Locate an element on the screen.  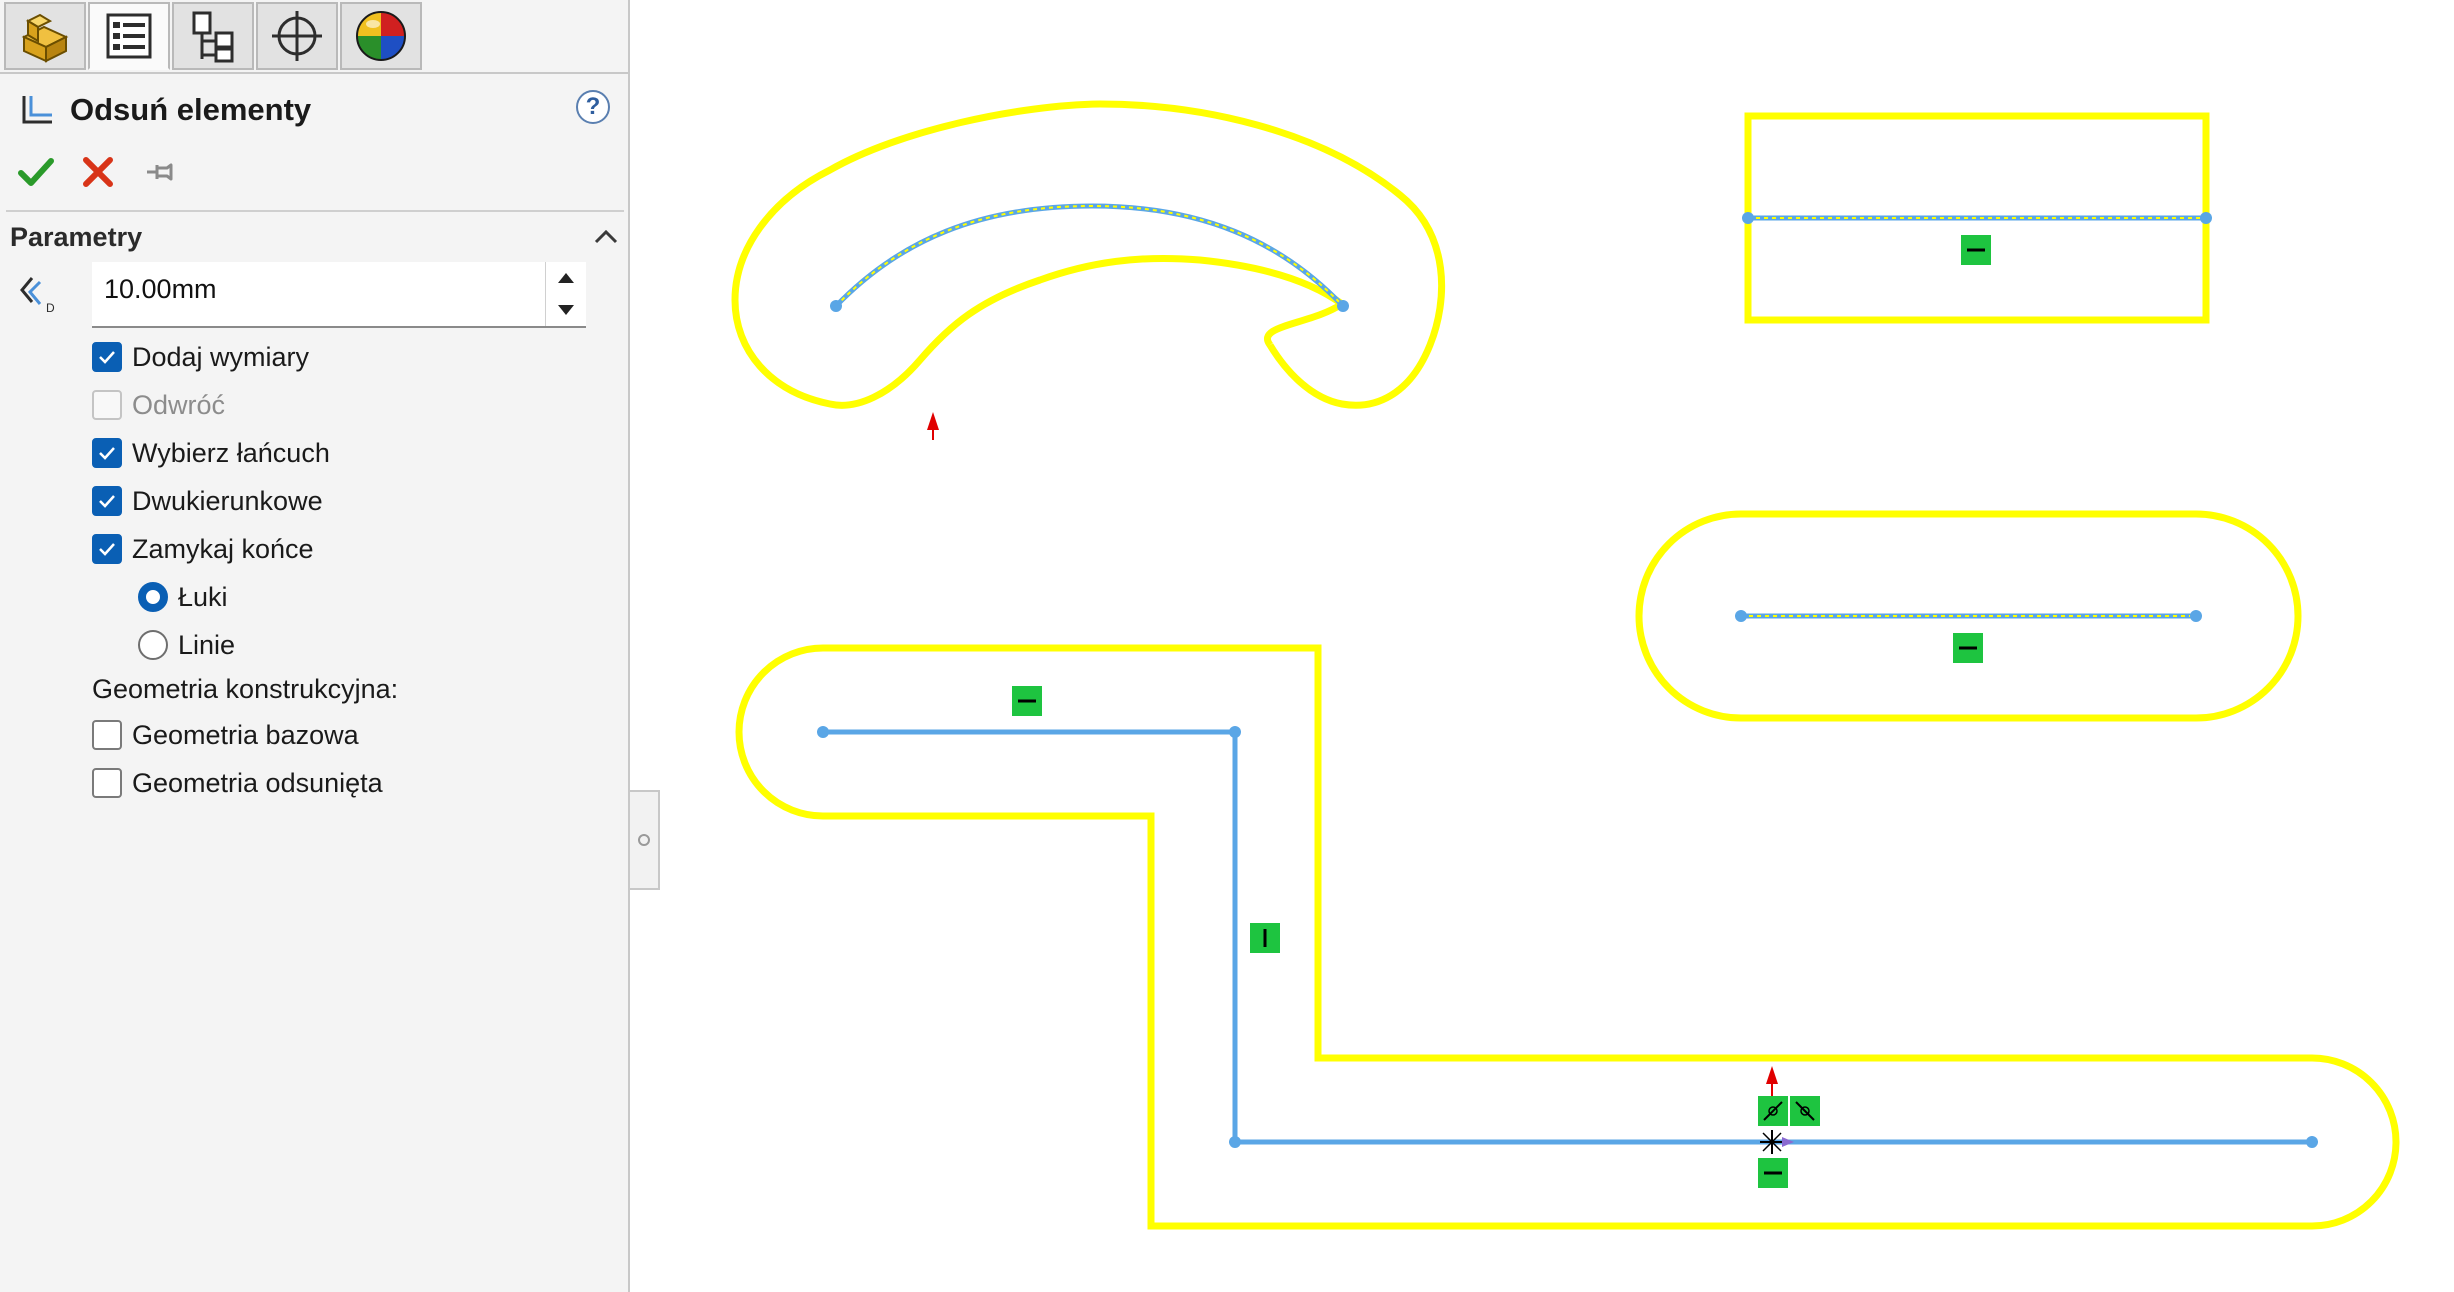
tab-strip-divider is located at coordinates (314, 73).